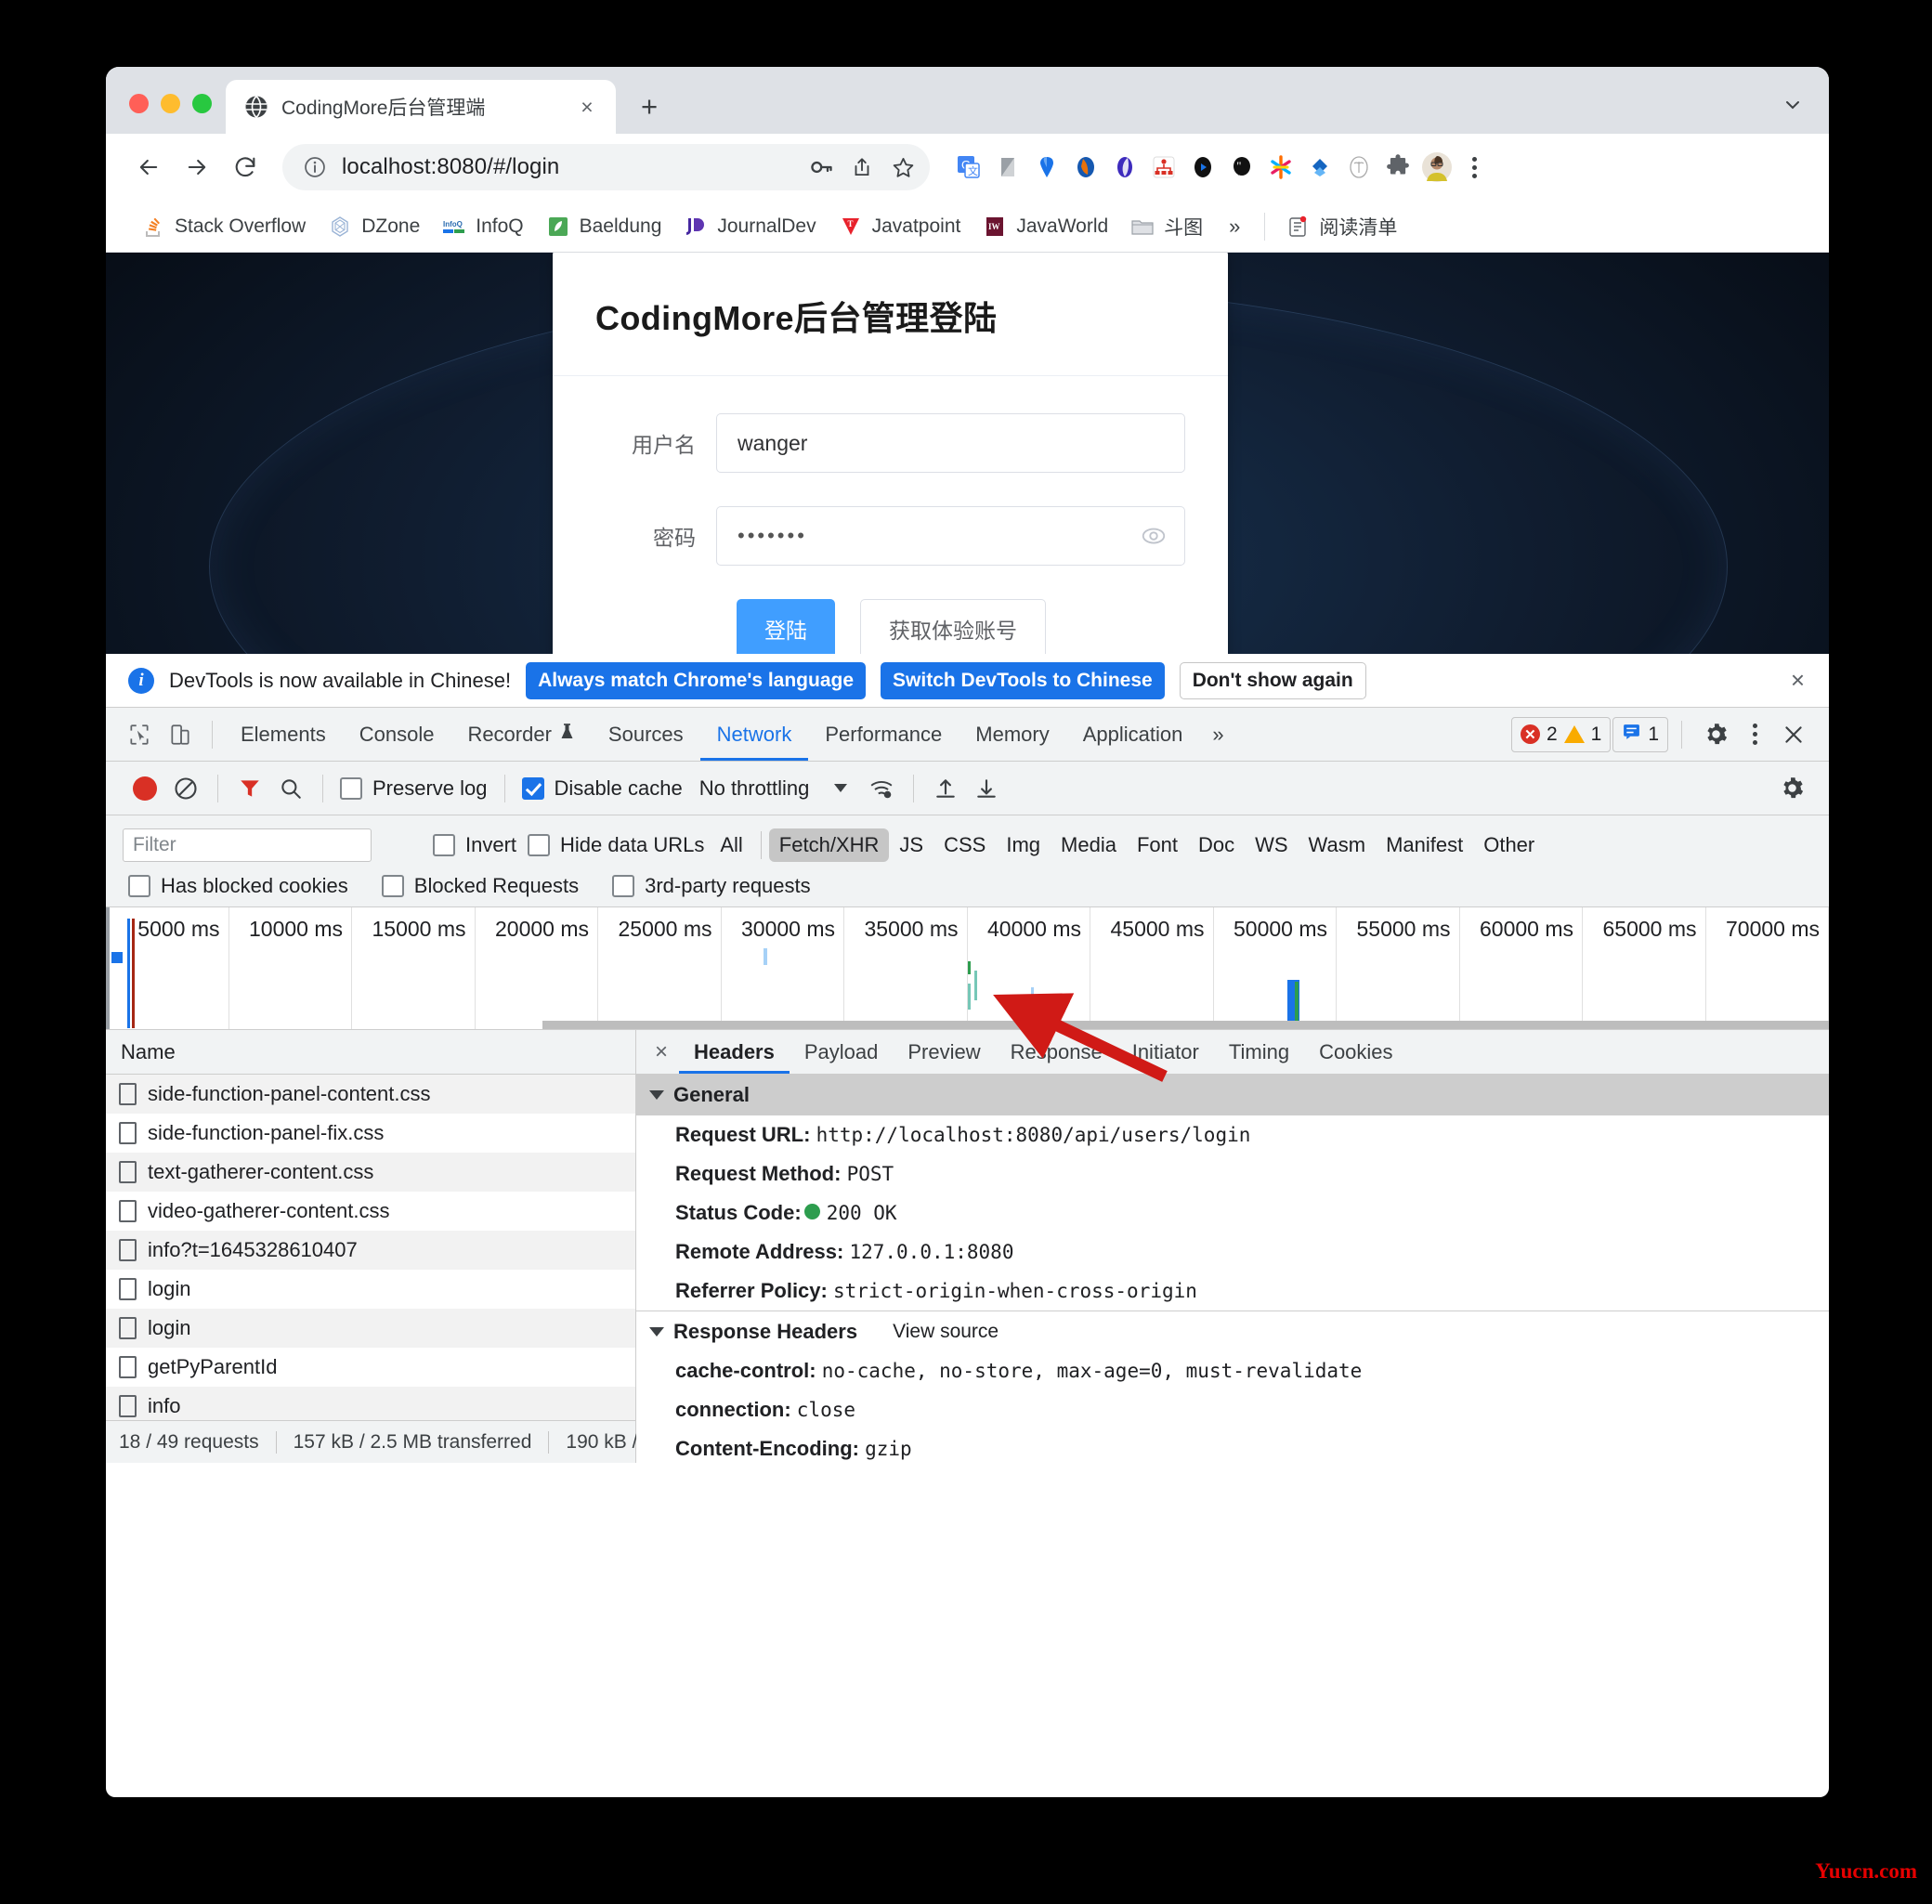 This screenshot has height=1904, width=1932. I want to click on close-detail-icon: ×, so click(664, 1052).